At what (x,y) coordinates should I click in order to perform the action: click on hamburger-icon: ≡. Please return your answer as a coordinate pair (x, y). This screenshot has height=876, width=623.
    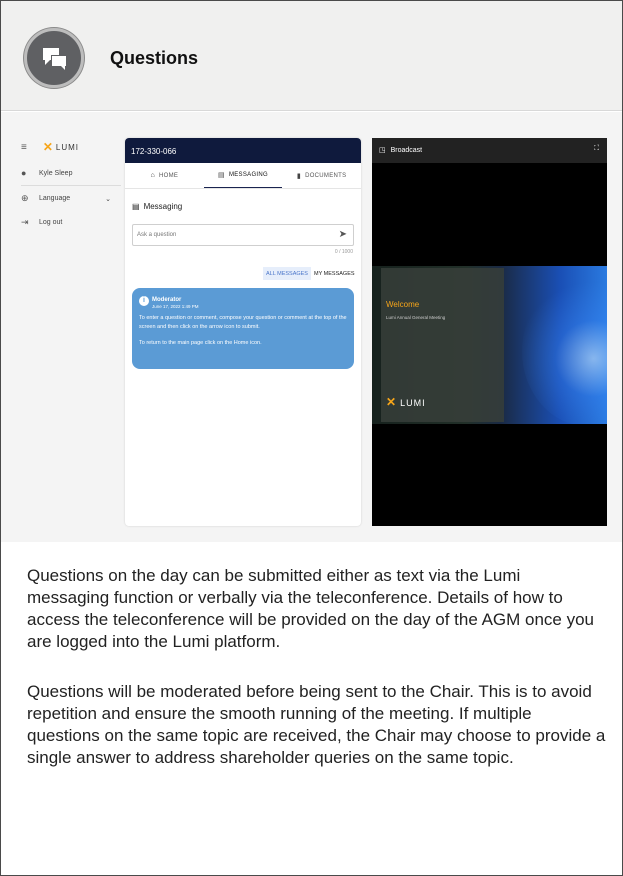
    Looking at the image, I should click on (24, 147).